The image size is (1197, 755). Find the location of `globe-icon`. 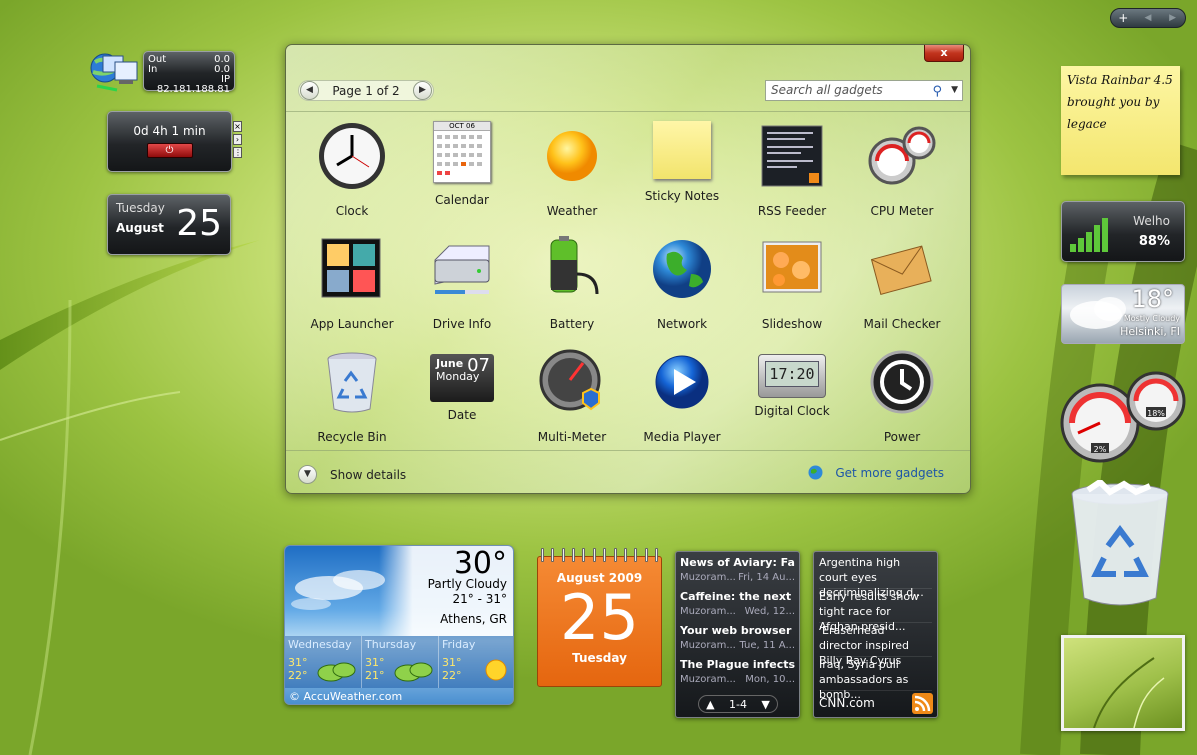

globe-icon is located at coordinates (682, 269).